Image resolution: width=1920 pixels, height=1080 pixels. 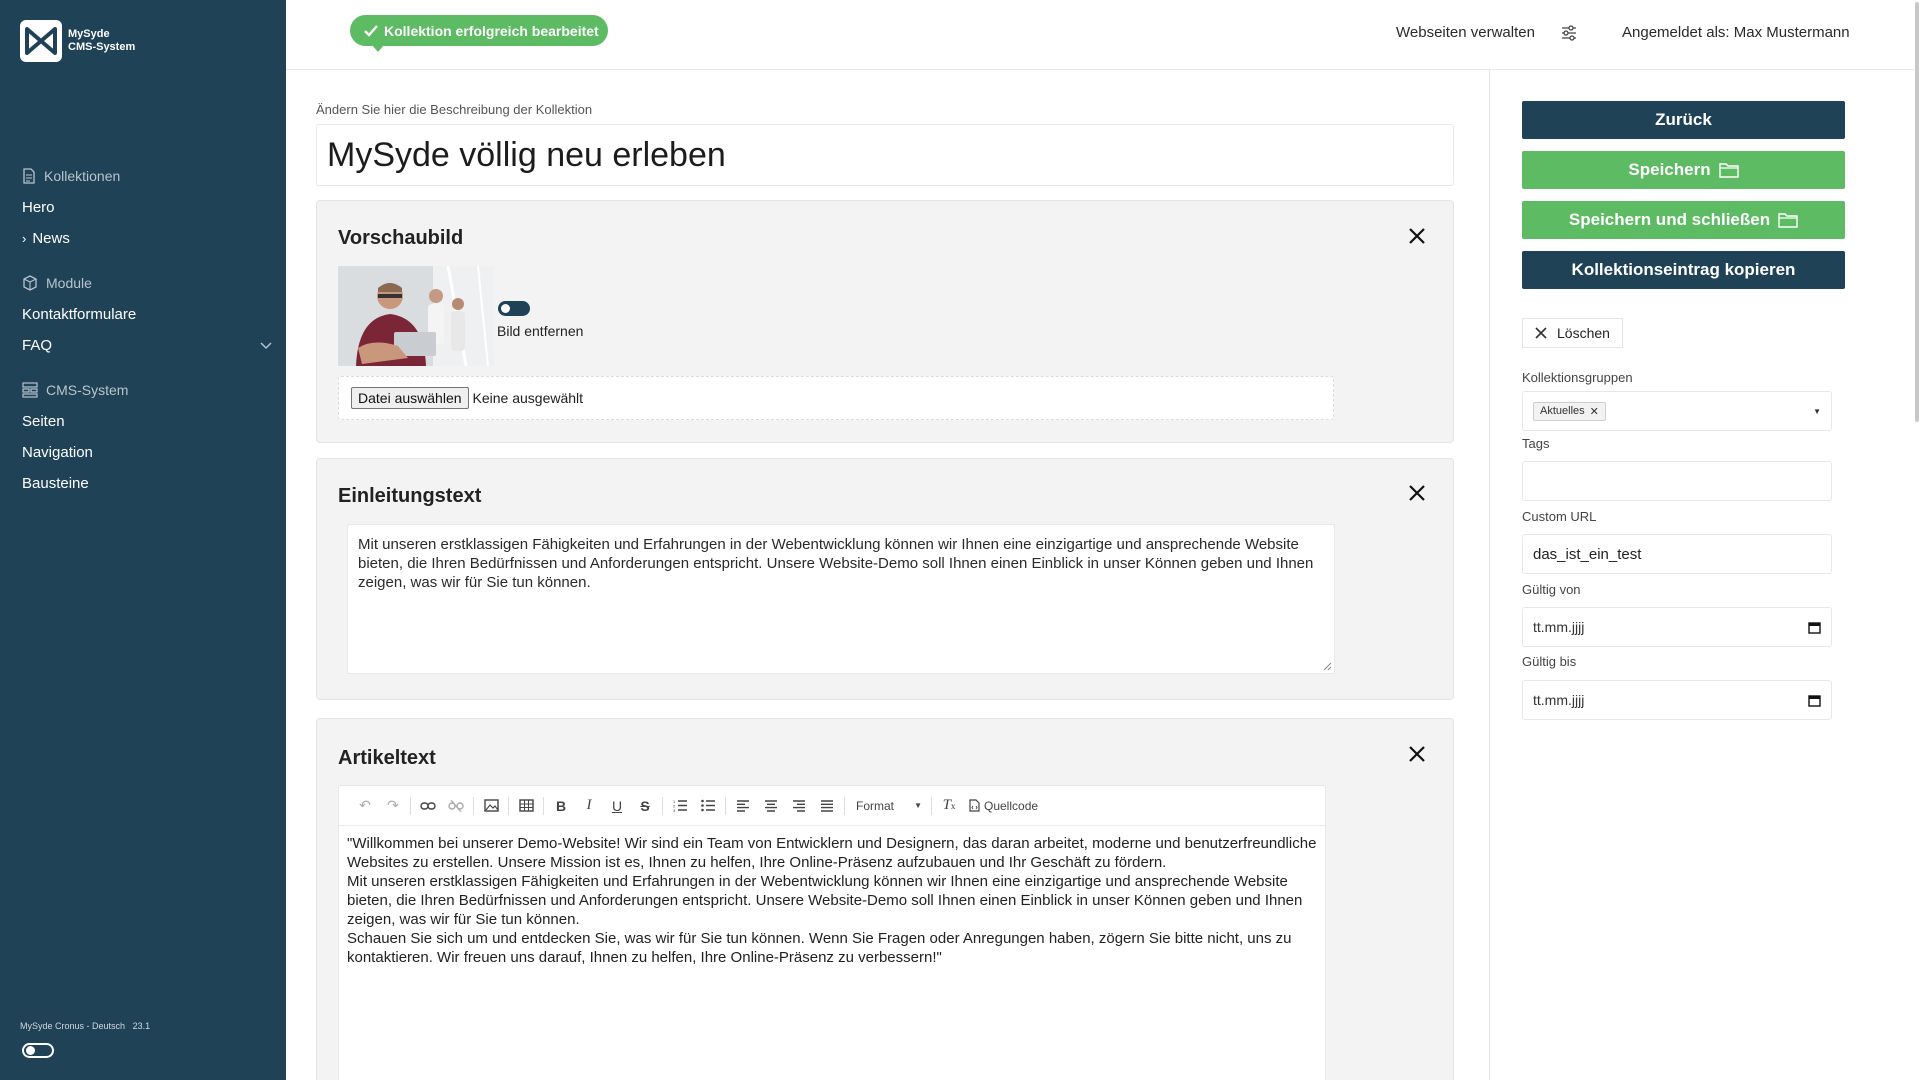 I want to click on format-dropdown: Format ▼, so click(x=888, y=806).